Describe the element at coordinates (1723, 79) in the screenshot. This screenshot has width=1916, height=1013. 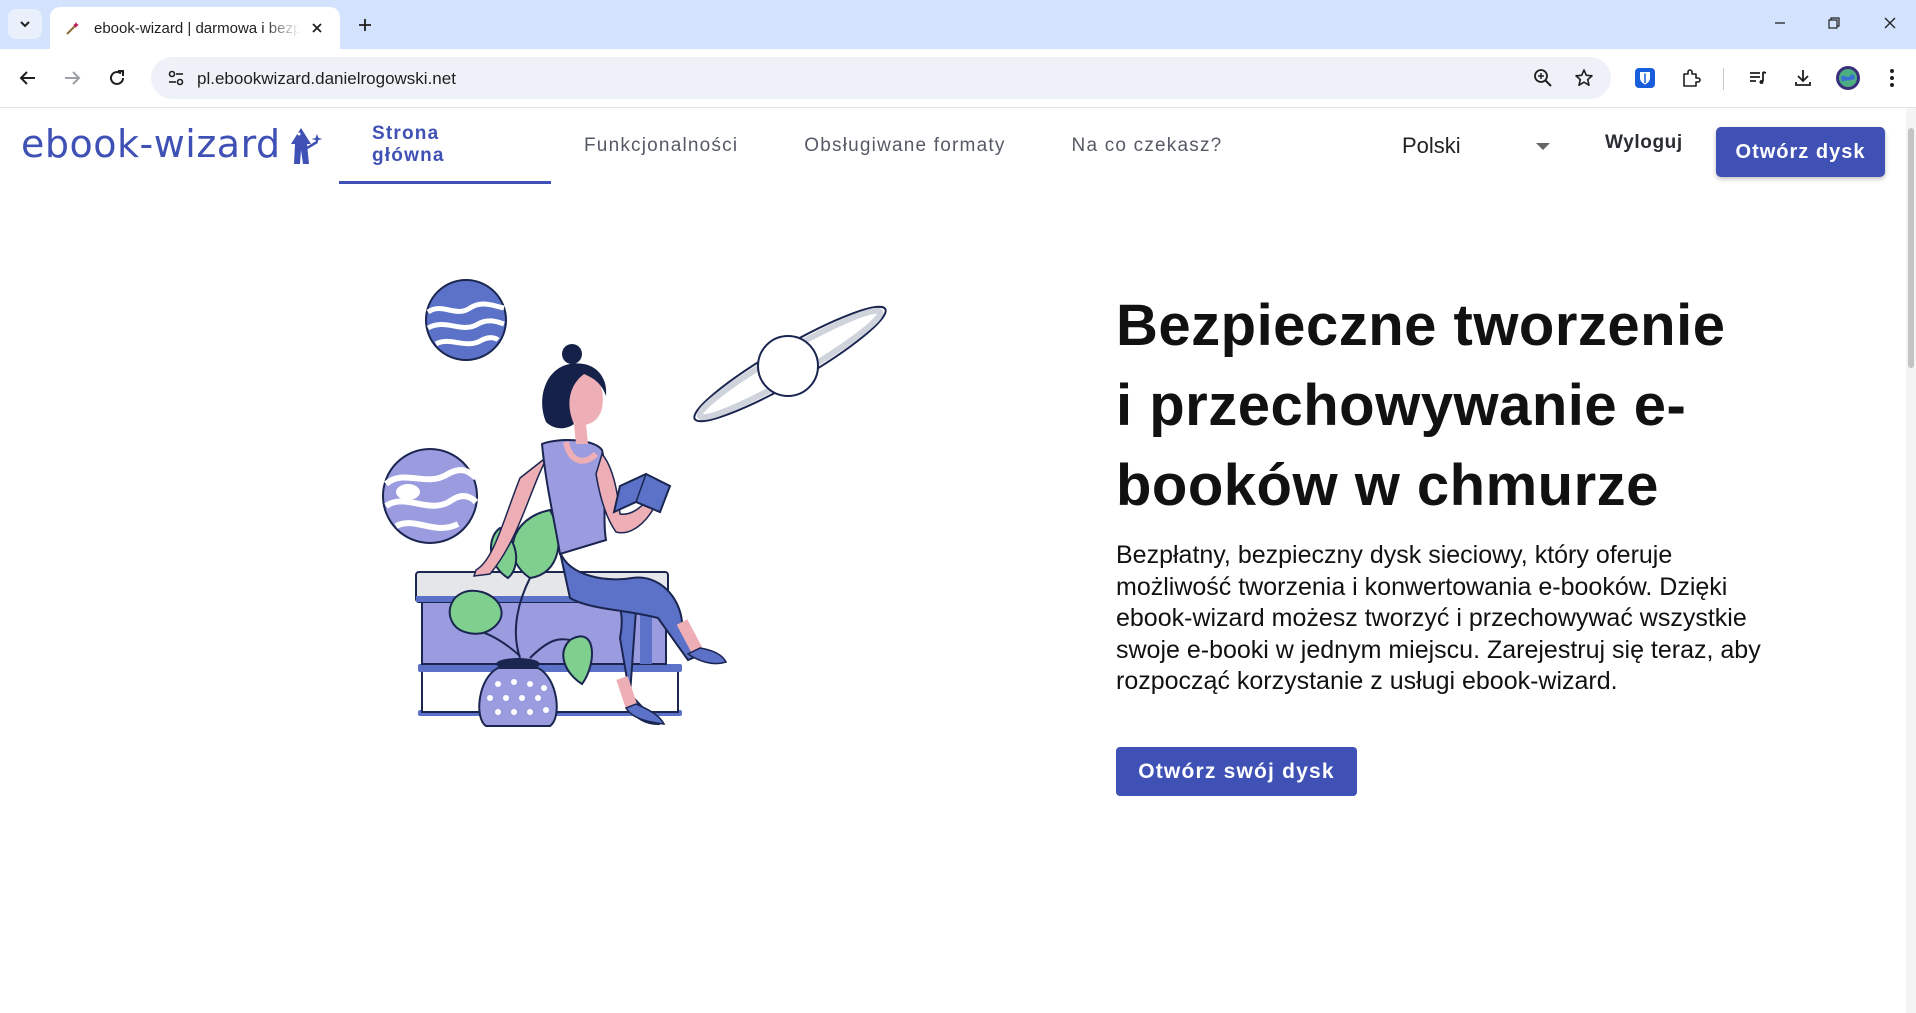
I see `toolbar-separator` at that location.